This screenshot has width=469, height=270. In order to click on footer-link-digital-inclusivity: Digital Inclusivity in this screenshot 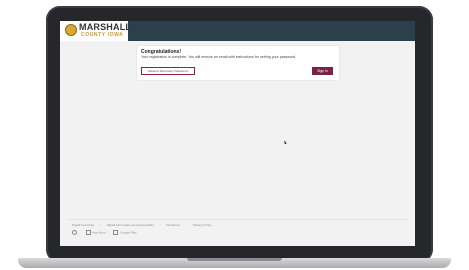, I will do `click(83, 225)`.